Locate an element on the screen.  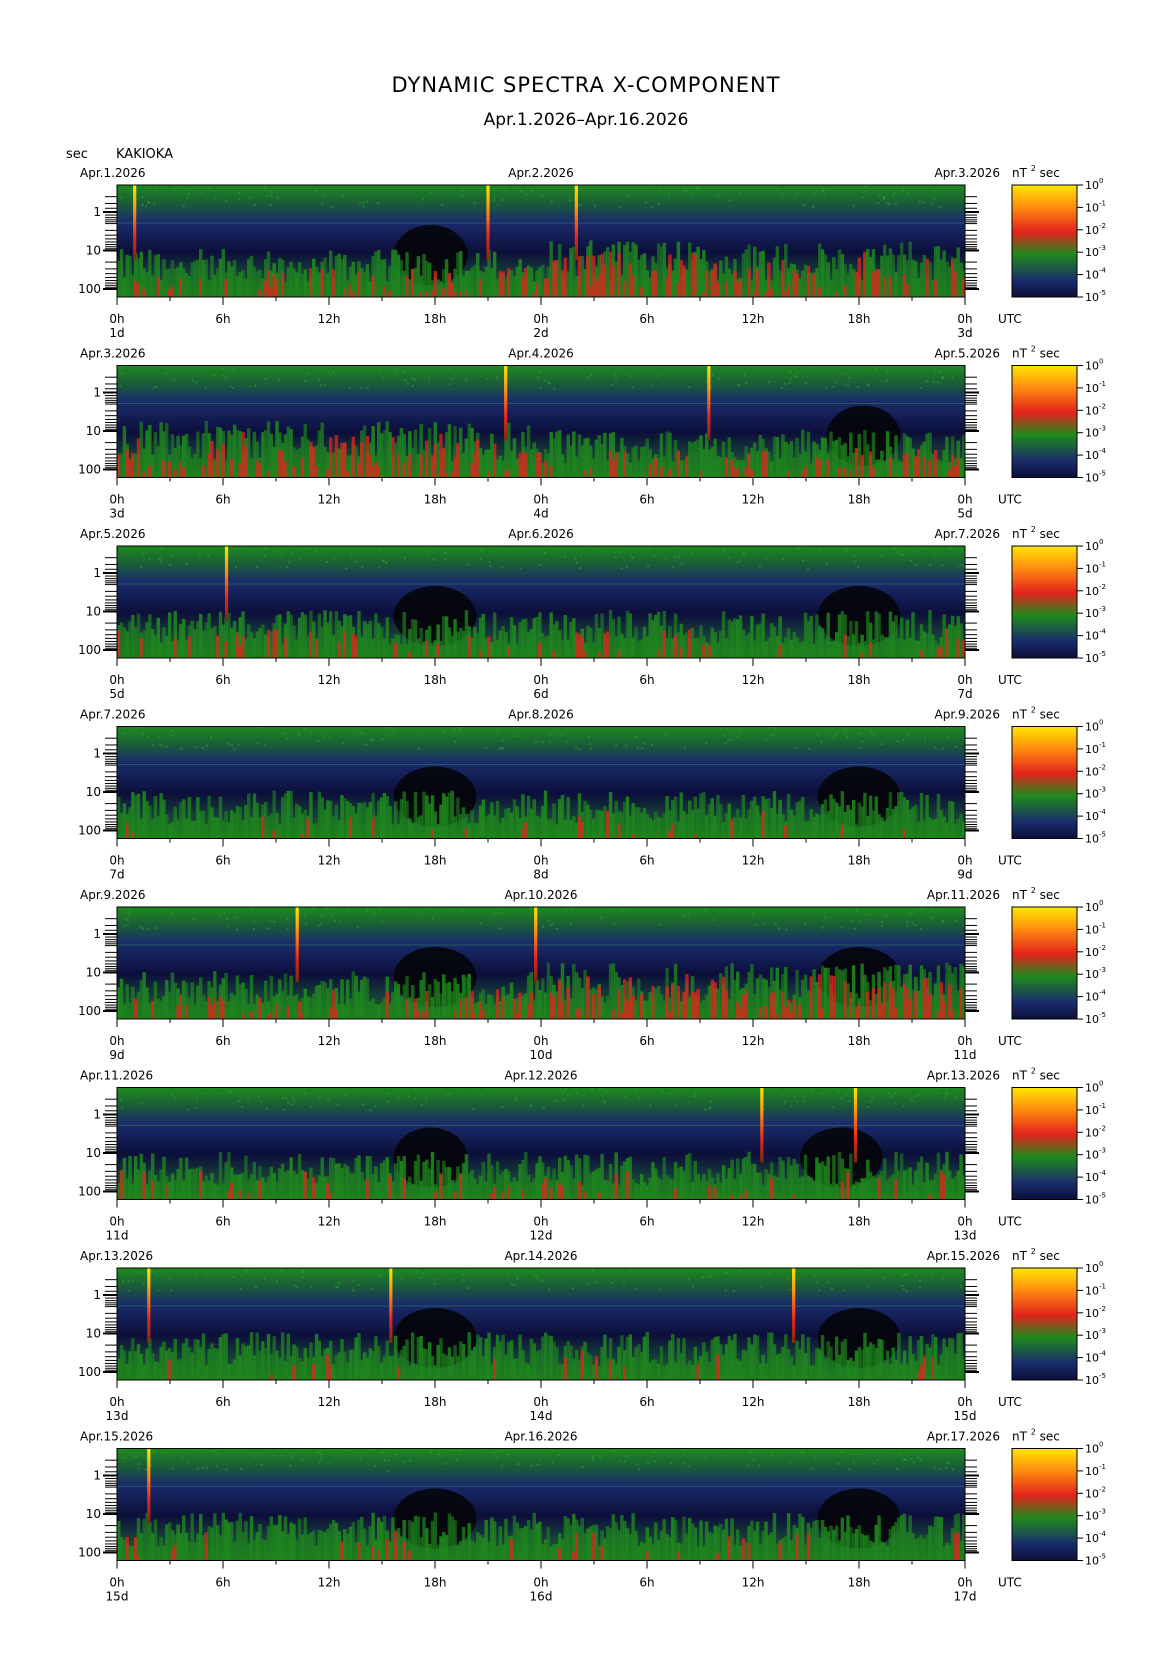
y-unit-label: sec is located at coordinates (77, 154).